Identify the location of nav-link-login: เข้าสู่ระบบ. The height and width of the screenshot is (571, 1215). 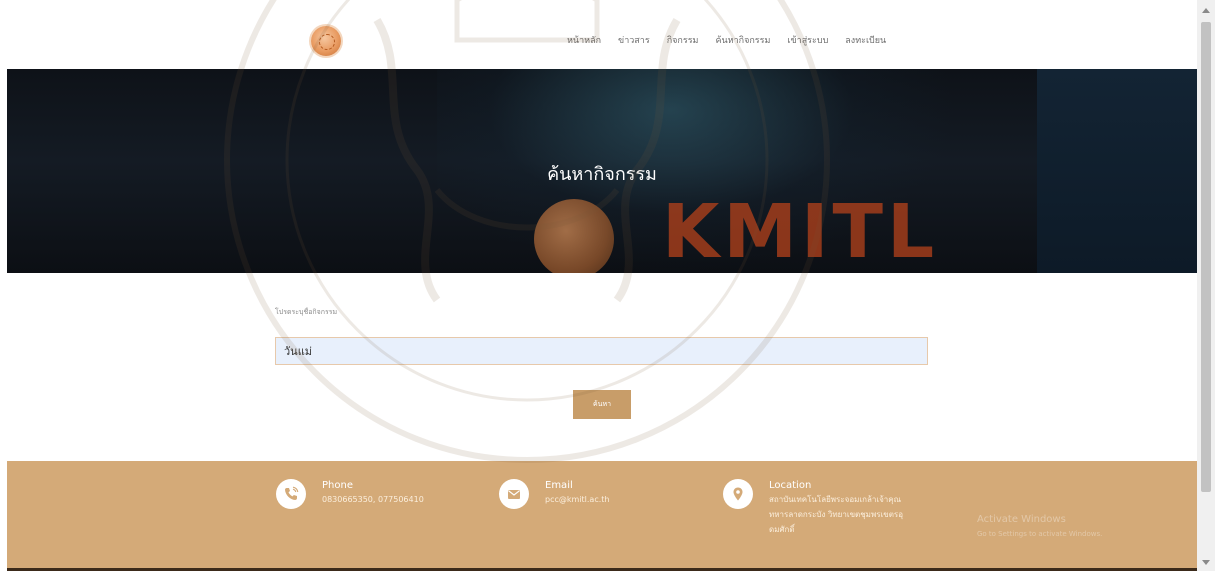
(807, 40).